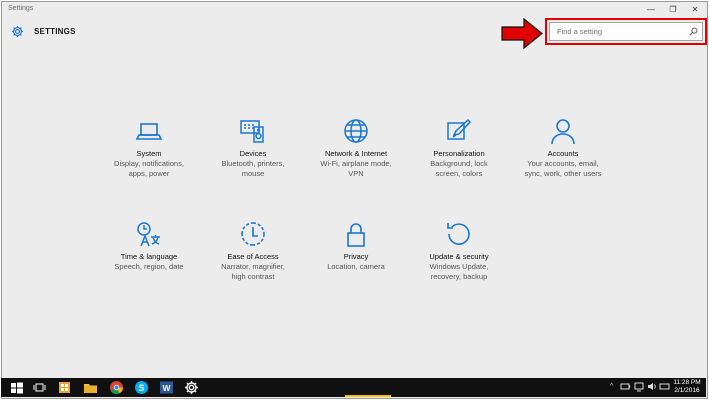 This screenshot has height=400, width=709. What do you see at coordinates (459, 173) in the screenshot?
I see `tile-description: screen, colors` at bounding box center [459, 173].